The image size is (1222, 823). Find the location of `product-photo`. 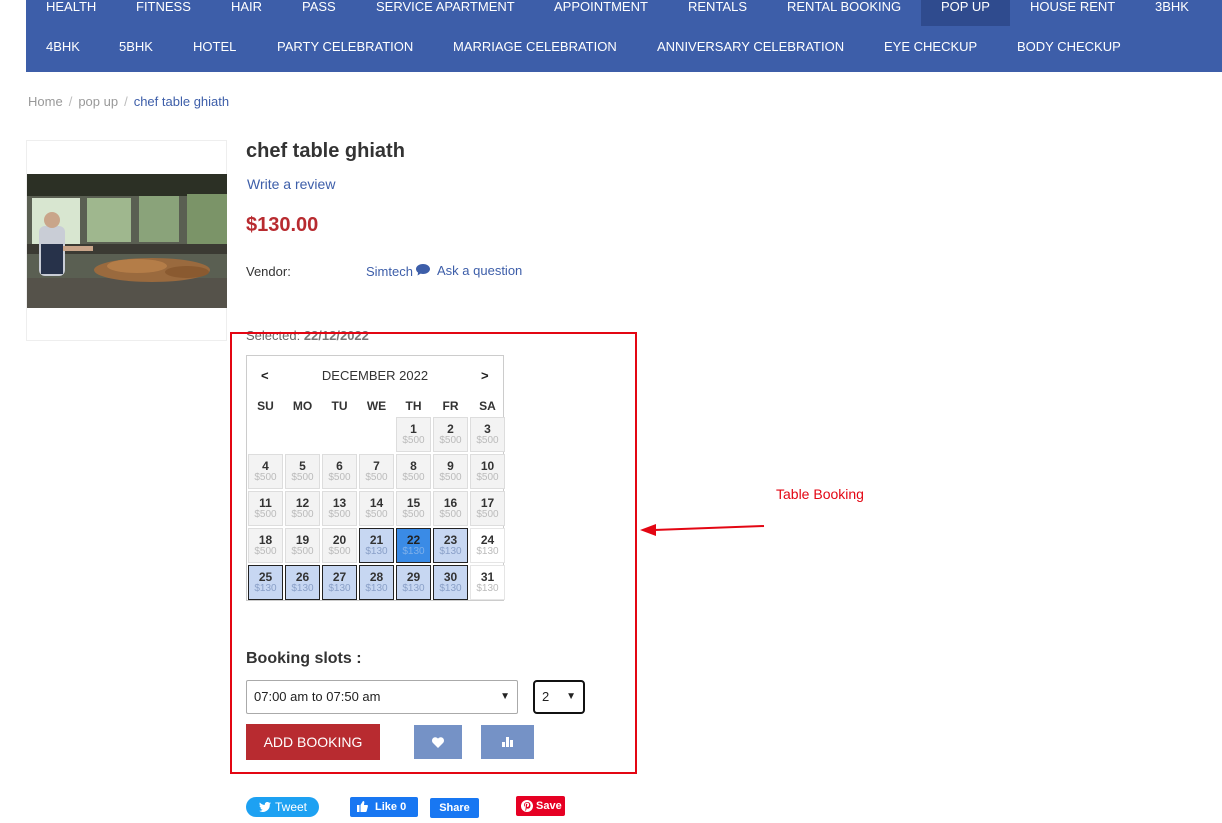

product-photo is located at coordinates (127, 241).